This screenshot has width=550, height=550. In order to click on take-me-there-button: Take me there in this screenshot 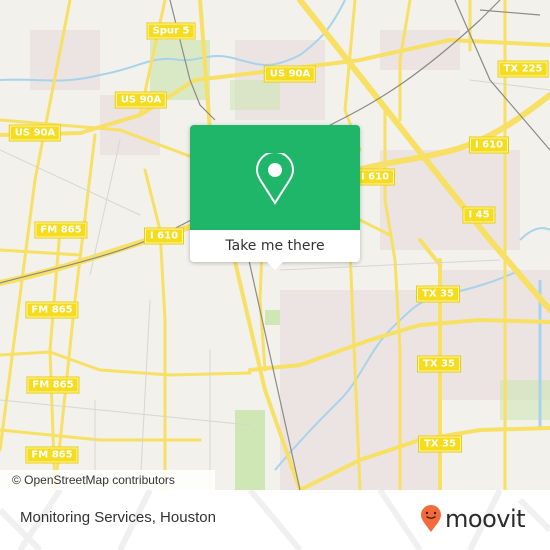, I will do `click(275, 246)`.